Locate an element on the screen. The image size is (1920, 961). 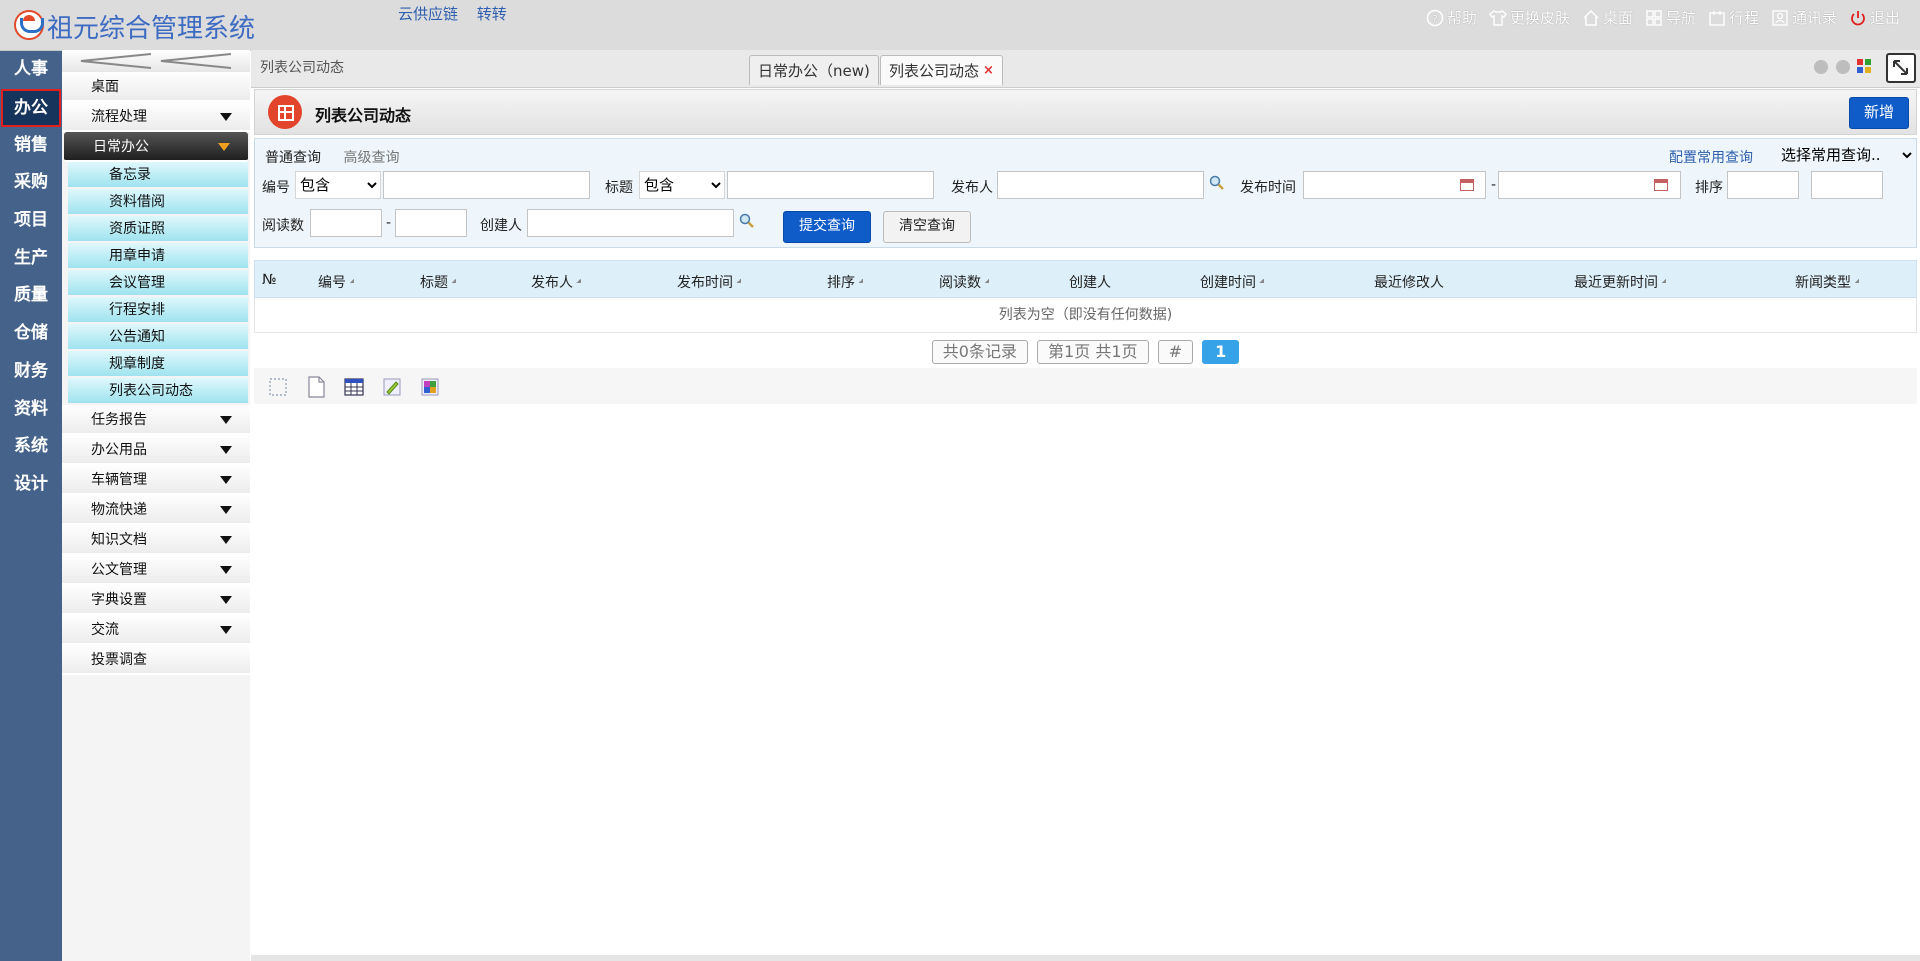
submenu-memo: 备忘录 is located at coordinates (158, 175).